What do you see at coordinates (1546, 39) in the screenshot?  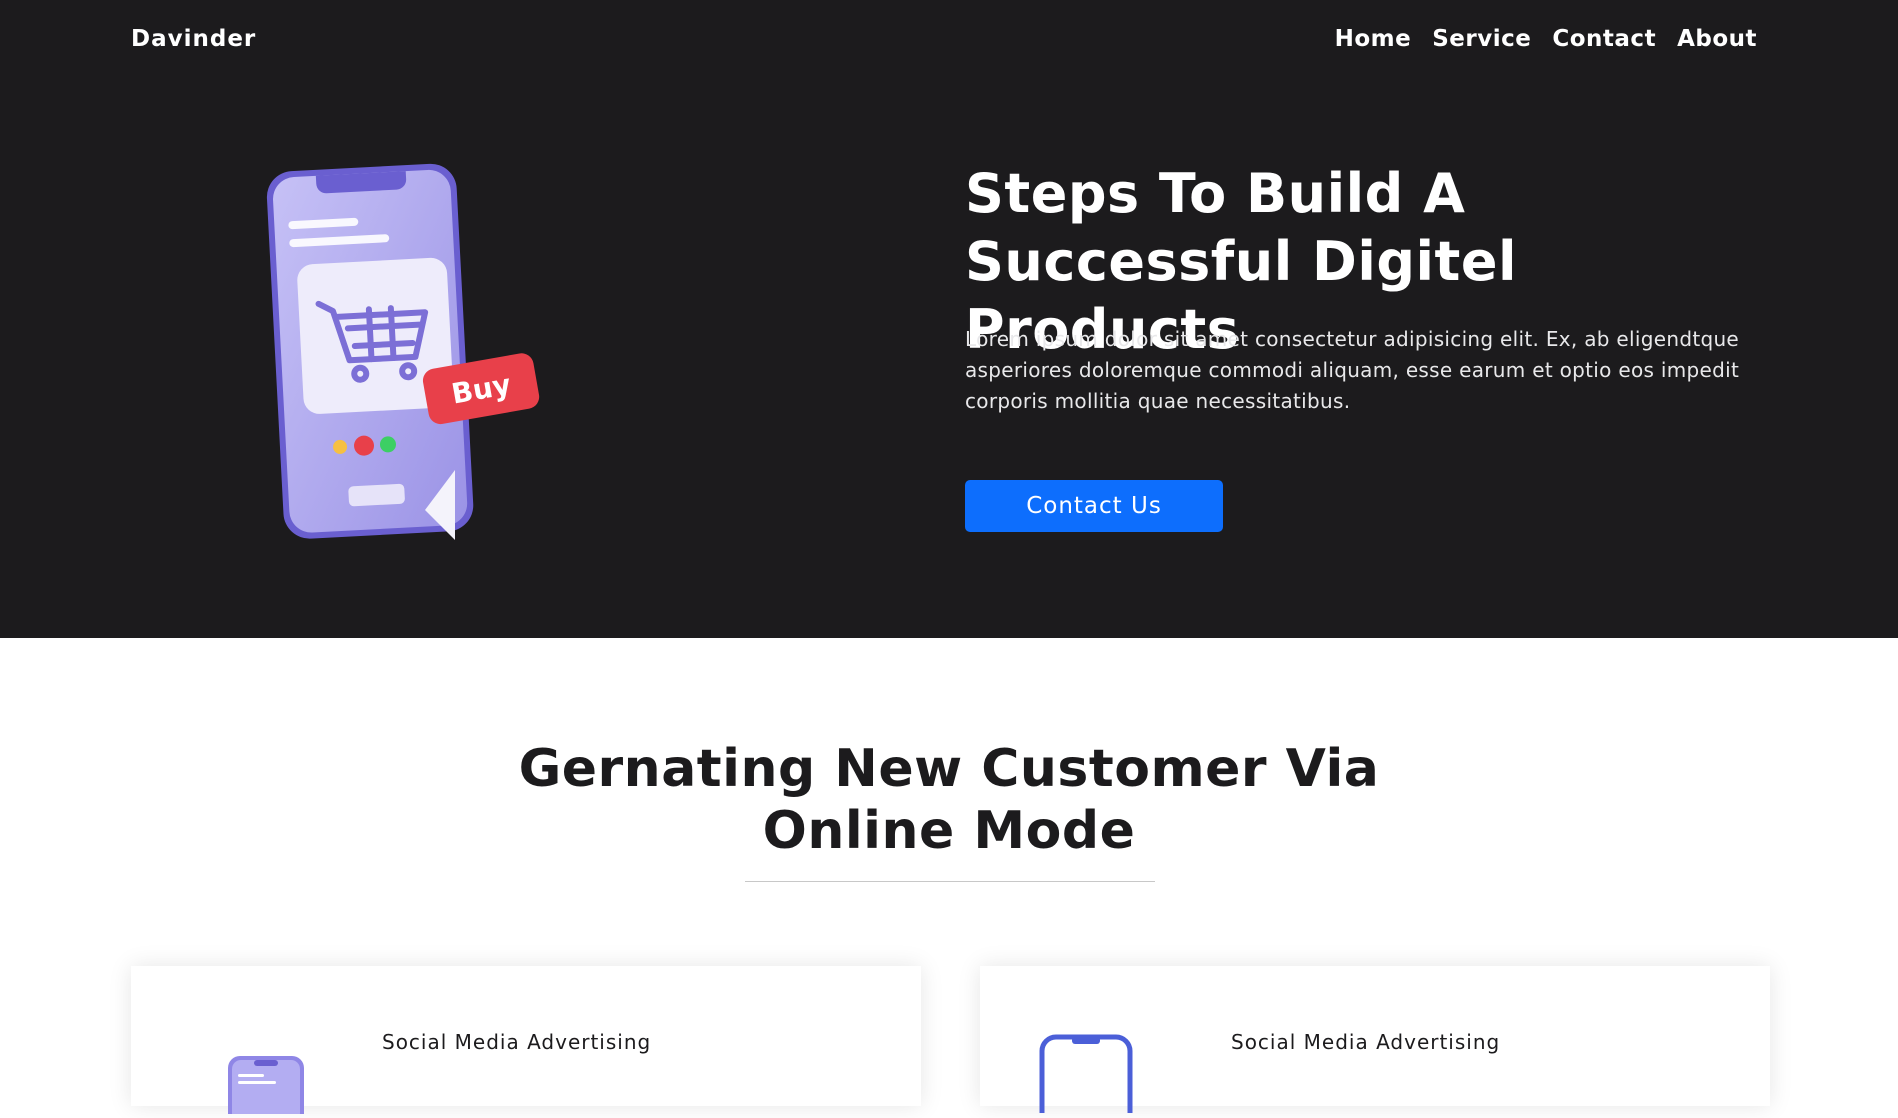 I see `main-nav: Home Service Contact About` at bounding box center [1546, 39].